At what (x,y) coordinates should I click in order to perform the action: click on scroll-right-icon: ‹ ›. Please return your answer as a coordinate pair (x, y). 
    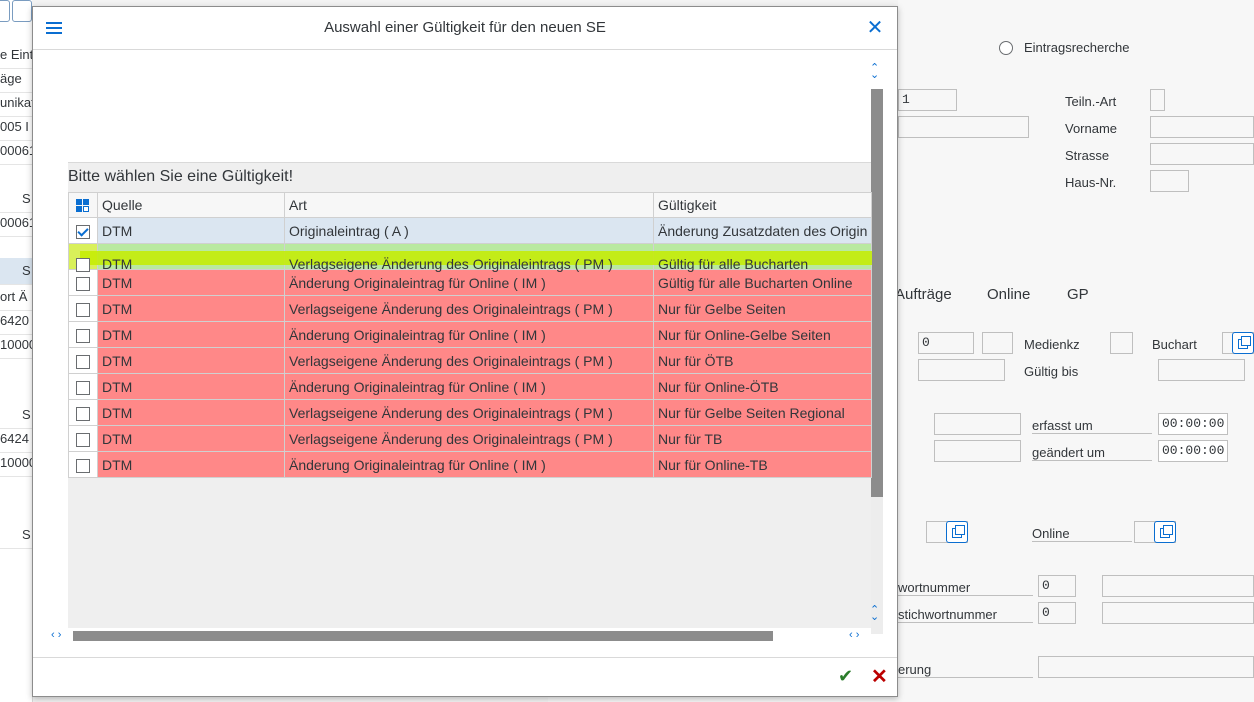
    Looking at the image, I should click on (854, 635).